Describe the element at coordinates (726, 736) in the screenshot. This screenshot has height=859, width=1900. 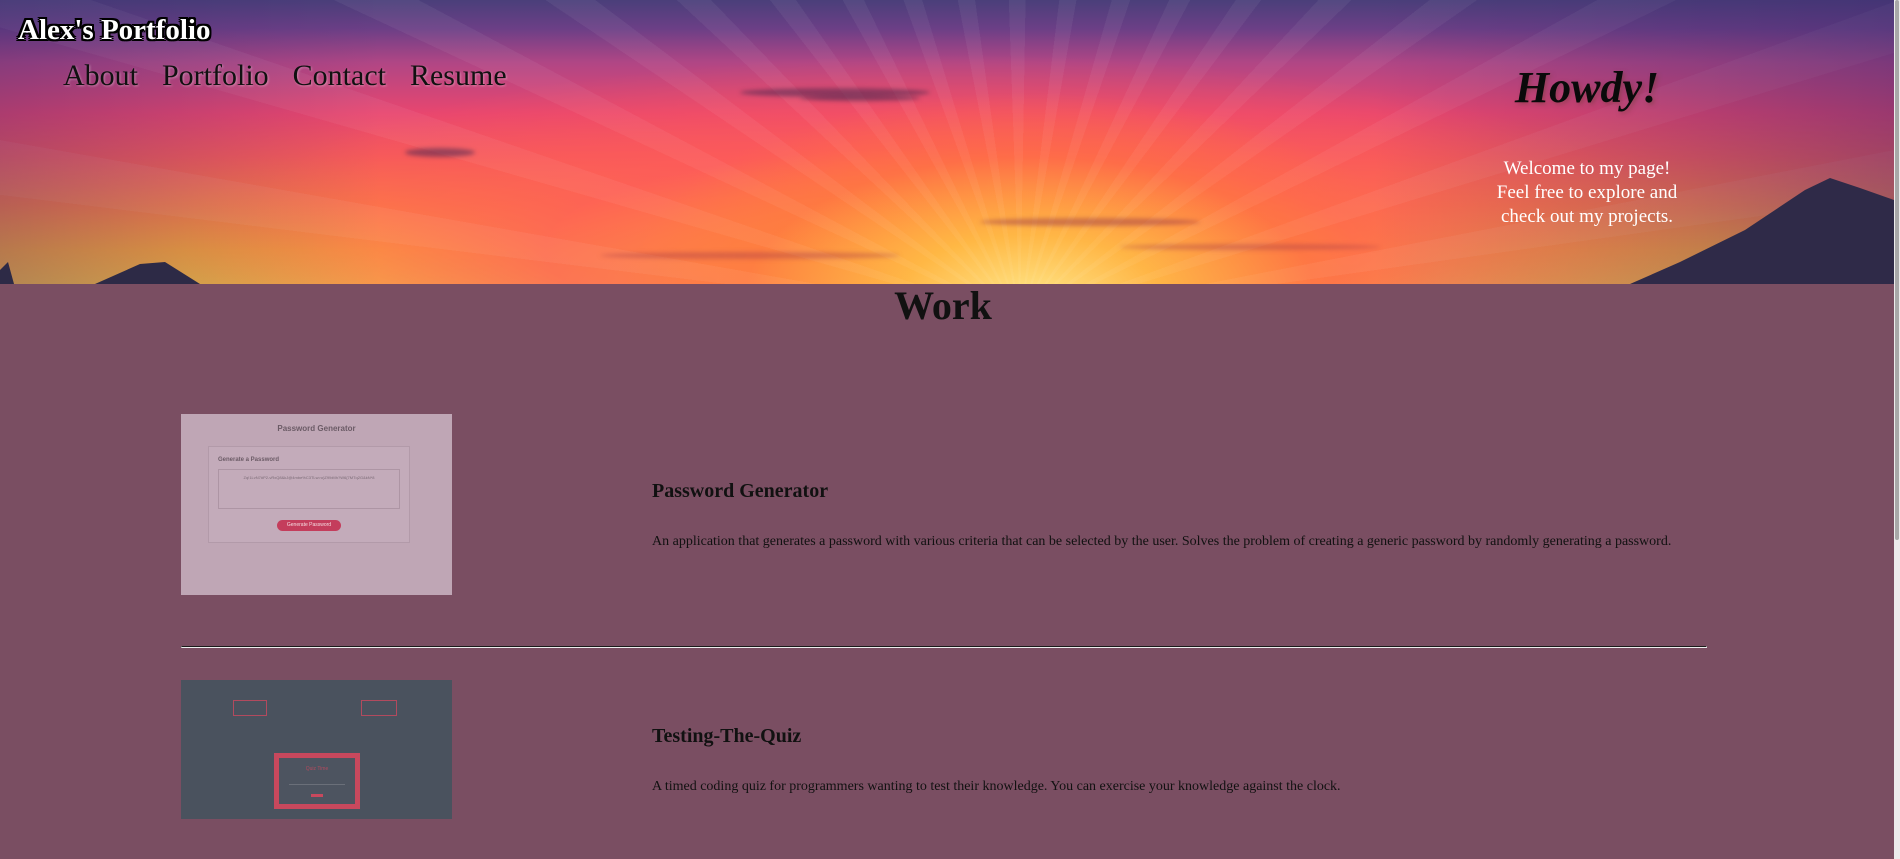
I see `project-title: Testing-The-Quiz` at that location.